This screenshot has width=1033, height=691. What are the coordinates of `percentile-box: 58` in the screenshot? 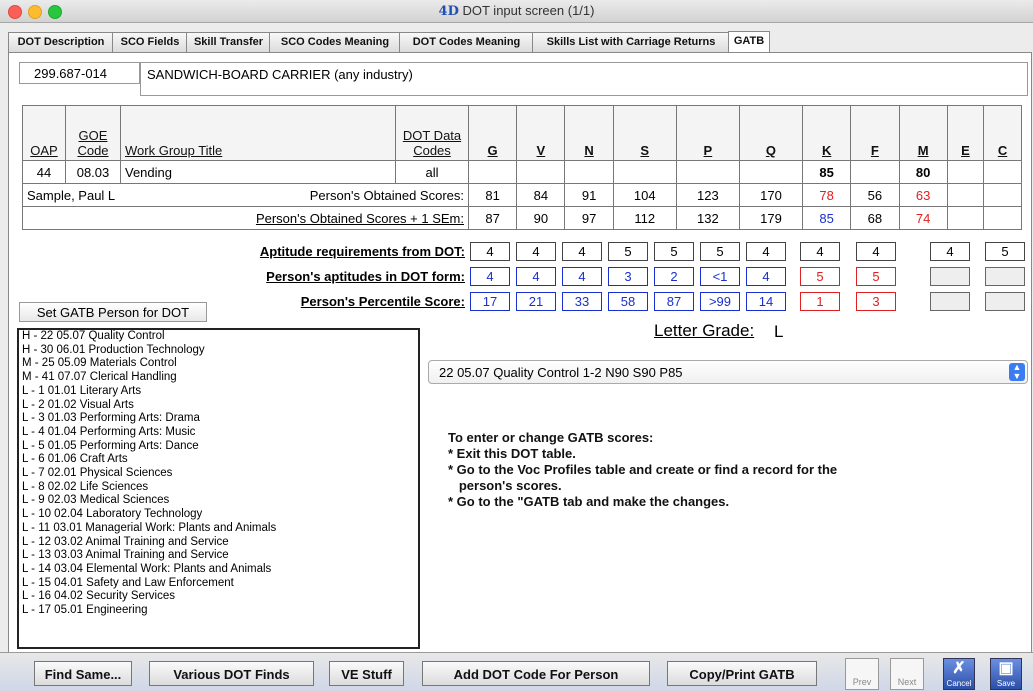 It's located at (628, 301).